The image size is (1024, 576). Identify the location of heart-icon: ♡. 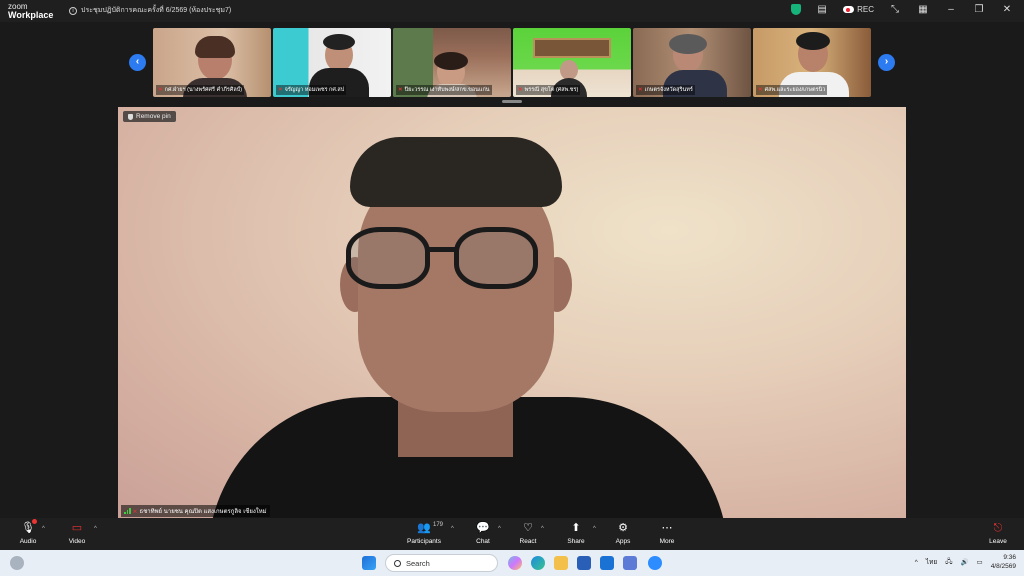
(528, 528).